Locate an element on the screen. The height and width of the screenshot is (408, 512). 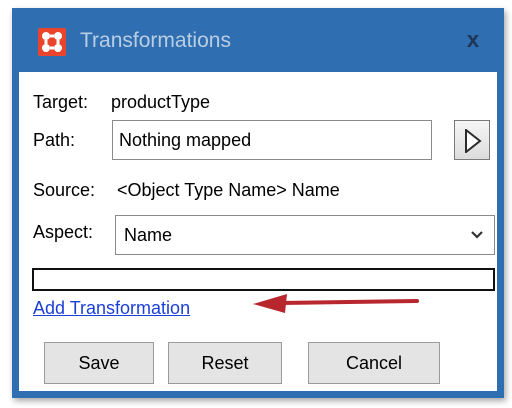
window-title: Transformations is located at coordinates (155, 40).